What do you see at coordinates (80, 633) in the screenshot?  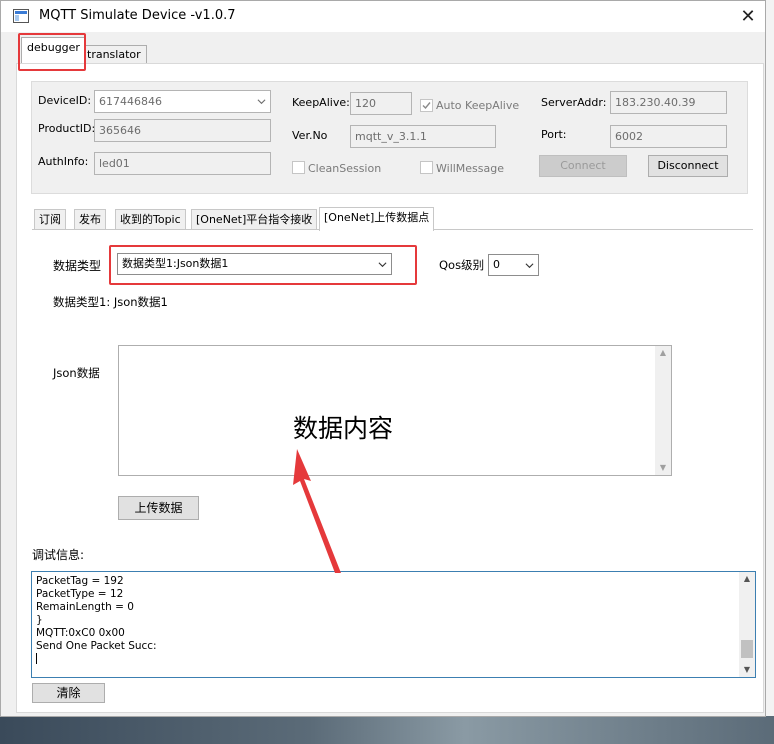 I see `debug-line: MQTT:0xC0 0x00` at bounding box center [80, 633].